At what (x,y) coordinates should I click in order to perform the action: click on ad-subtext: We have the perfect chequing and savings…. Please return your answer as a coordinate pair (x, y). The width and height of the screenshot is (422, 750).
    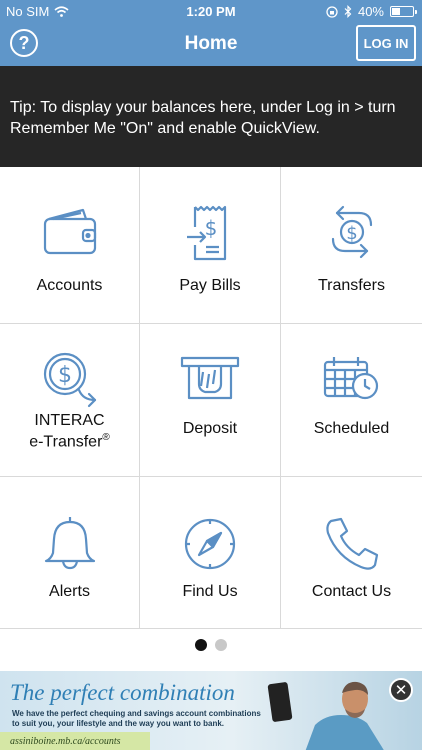
    Looking at the image, I should click on (136, 718).